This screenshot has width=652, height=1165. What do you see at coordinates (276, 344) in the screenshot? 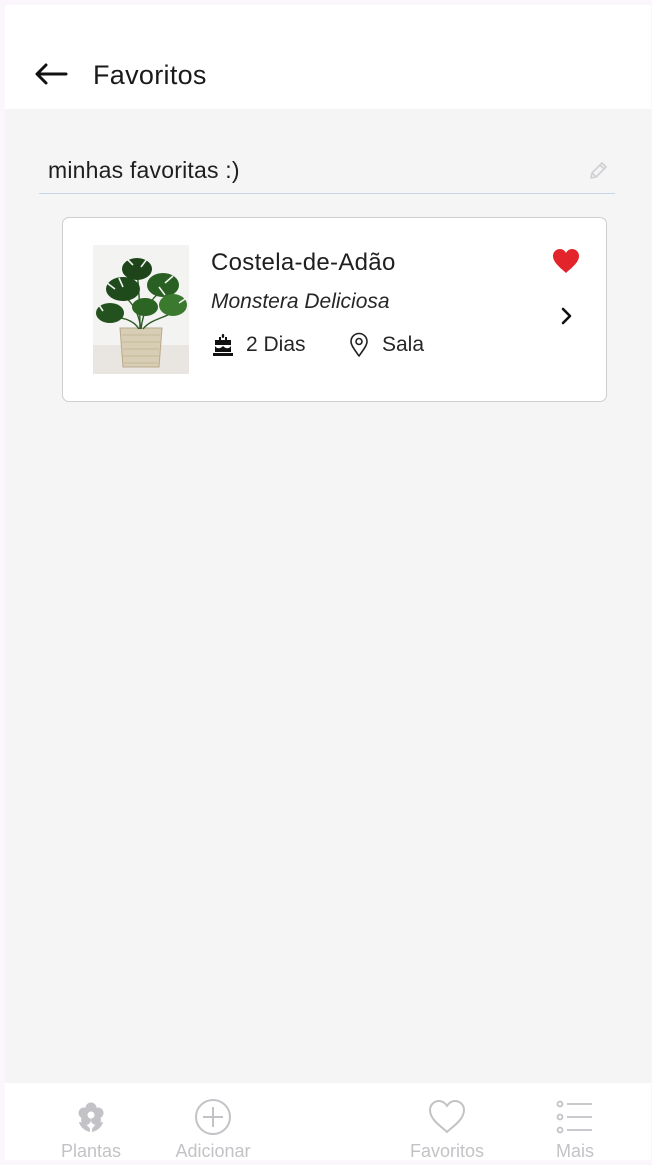
I see `plant-age-text: 2 Dias` at bounding box center [276, 344].